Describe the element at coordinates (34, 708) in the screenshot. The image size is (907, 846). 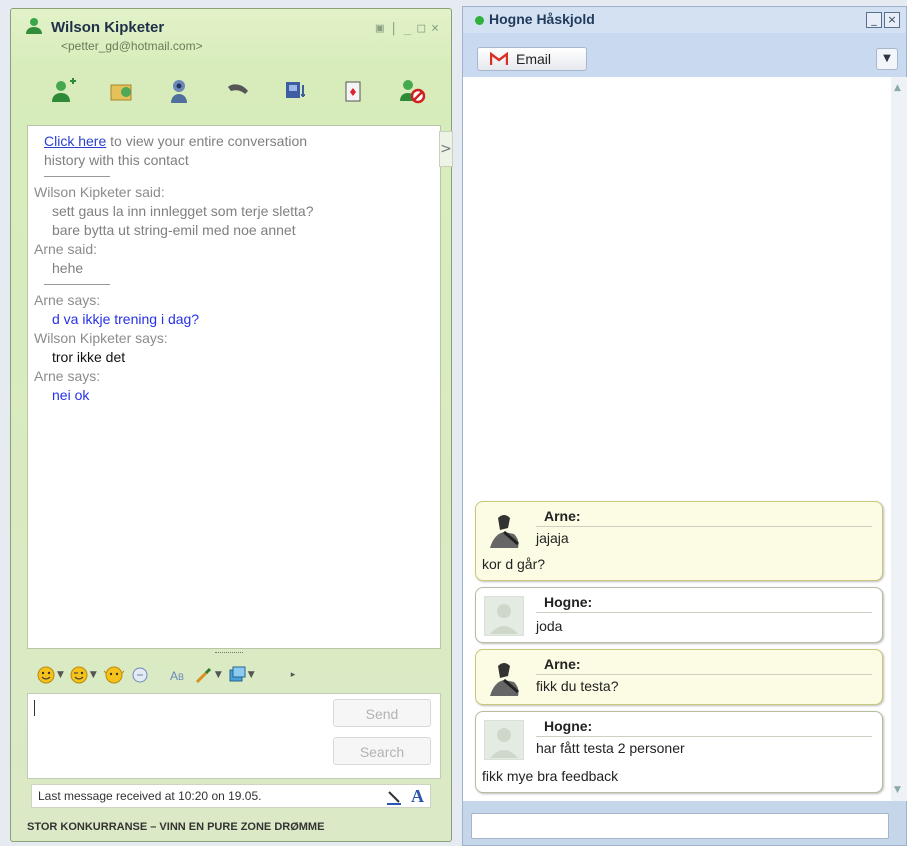
I see `text-caret` at that location.